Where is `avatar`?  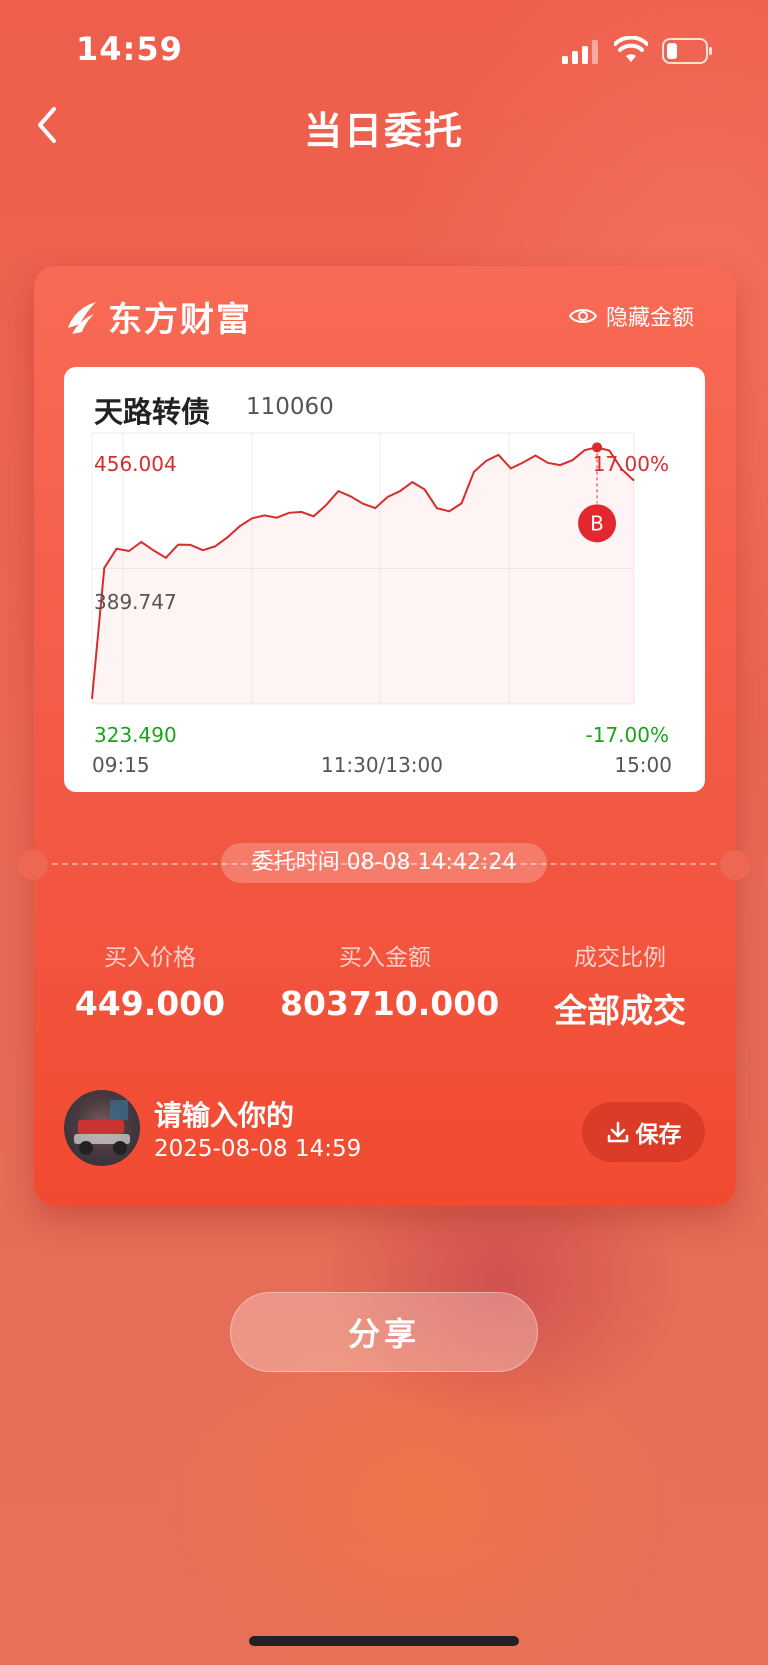
avatar is located at coordinates (102, 1128).